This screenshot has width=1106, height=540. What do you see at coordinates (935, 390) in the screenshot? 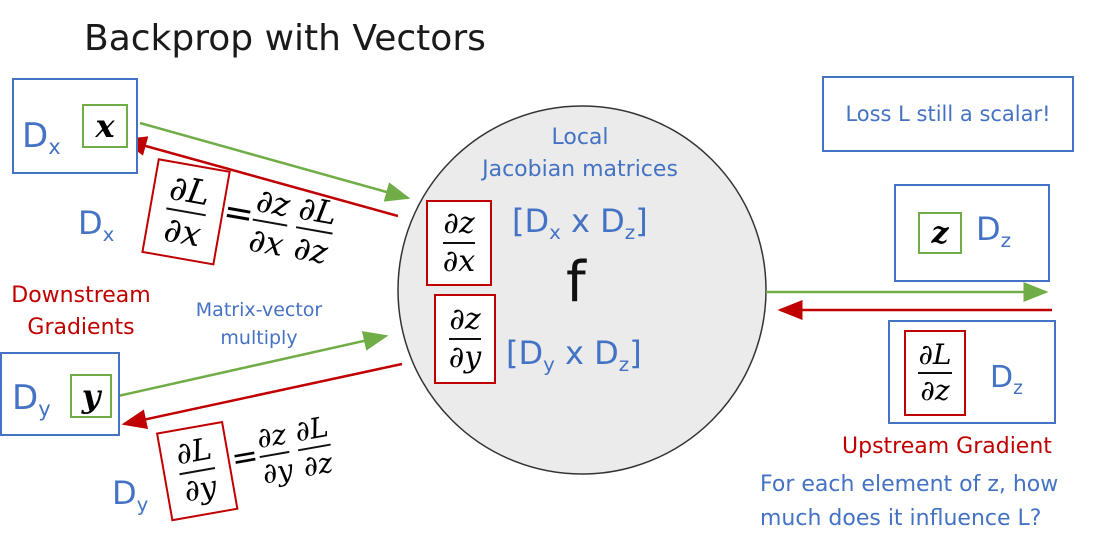
I see `up-dz-den: ∂z` at bounding box center [935, 390].